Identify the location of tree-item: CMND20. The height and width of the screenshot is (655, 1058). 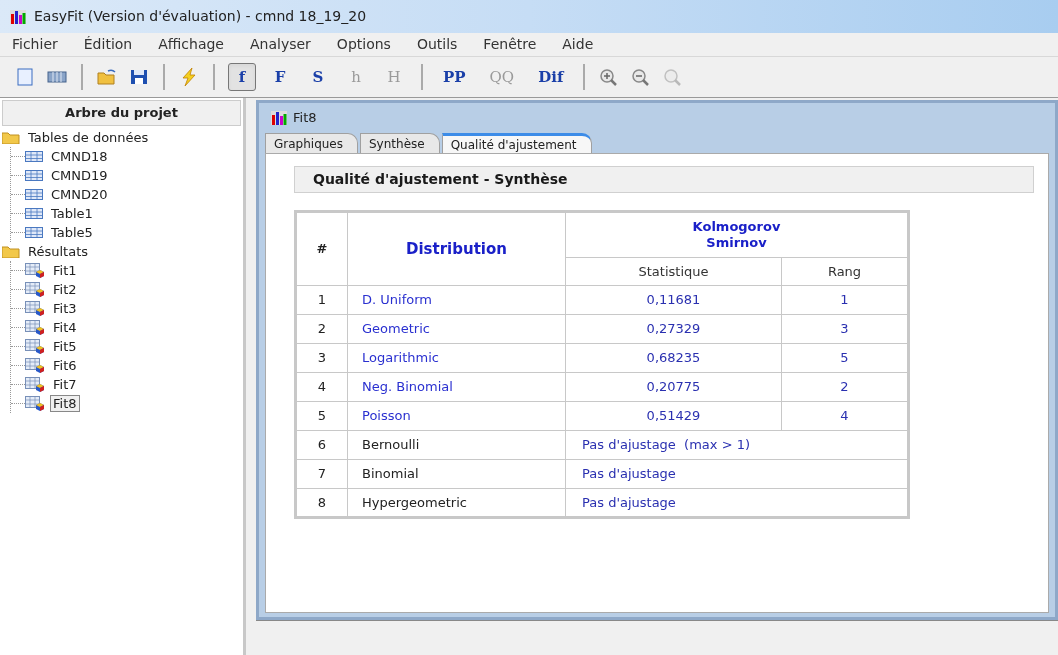
(79, 194).